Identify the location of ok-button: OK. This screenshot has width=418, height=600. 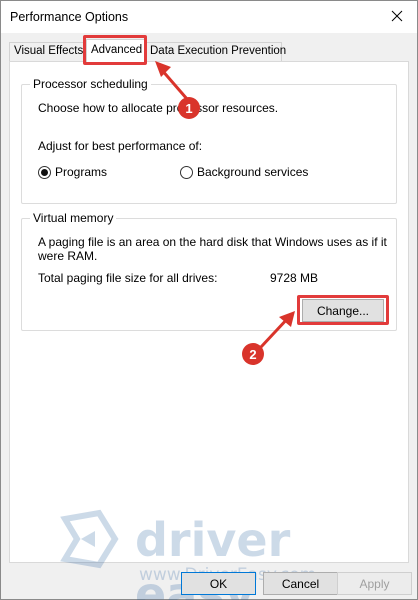
(218, 583).